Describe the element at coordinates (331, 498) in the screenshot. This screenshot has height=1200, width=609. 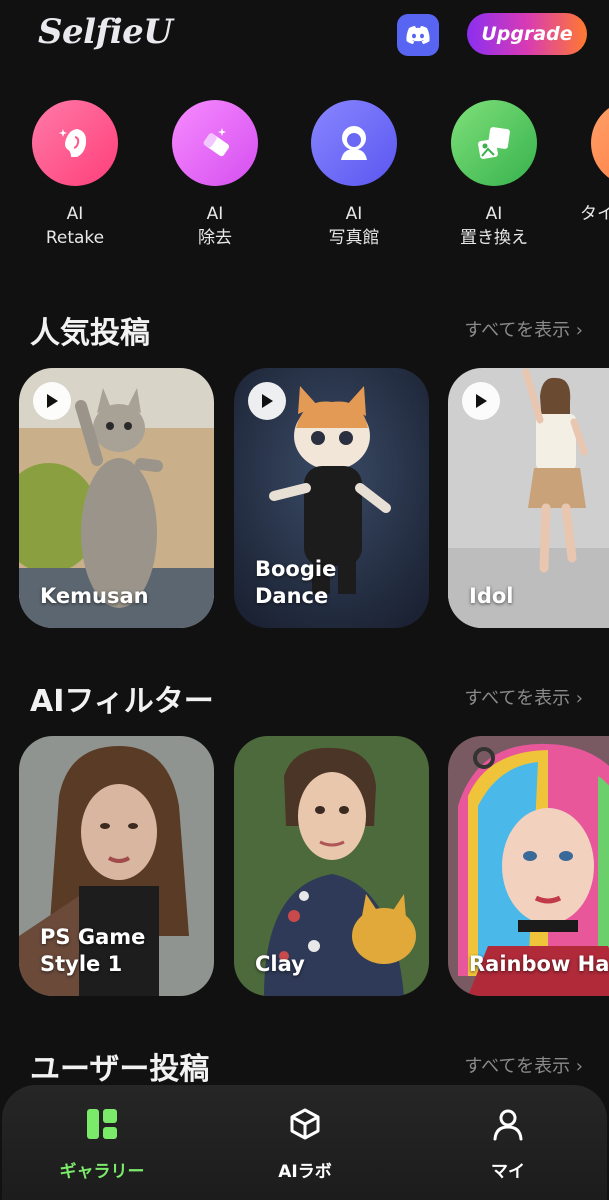
I see `popular-card-boogie-dance: Boogie Dance` at that location.